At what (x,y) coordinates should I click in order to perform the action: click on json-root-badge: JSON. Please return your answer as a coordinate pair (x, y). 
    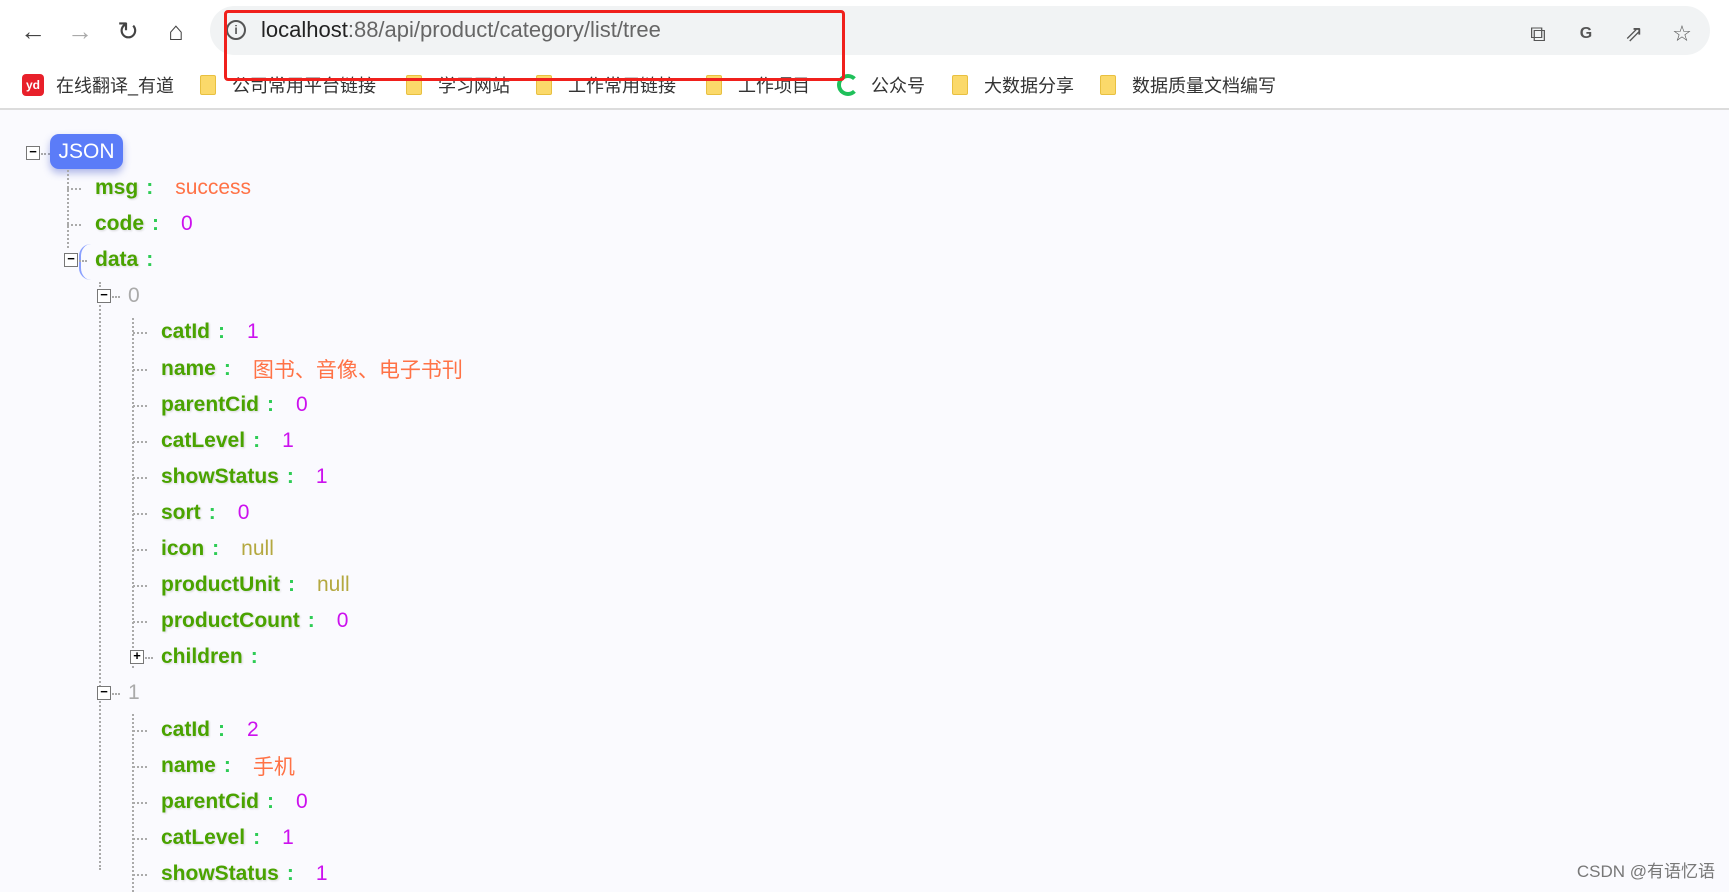
    Looking at the image, I should click on (86, 151).